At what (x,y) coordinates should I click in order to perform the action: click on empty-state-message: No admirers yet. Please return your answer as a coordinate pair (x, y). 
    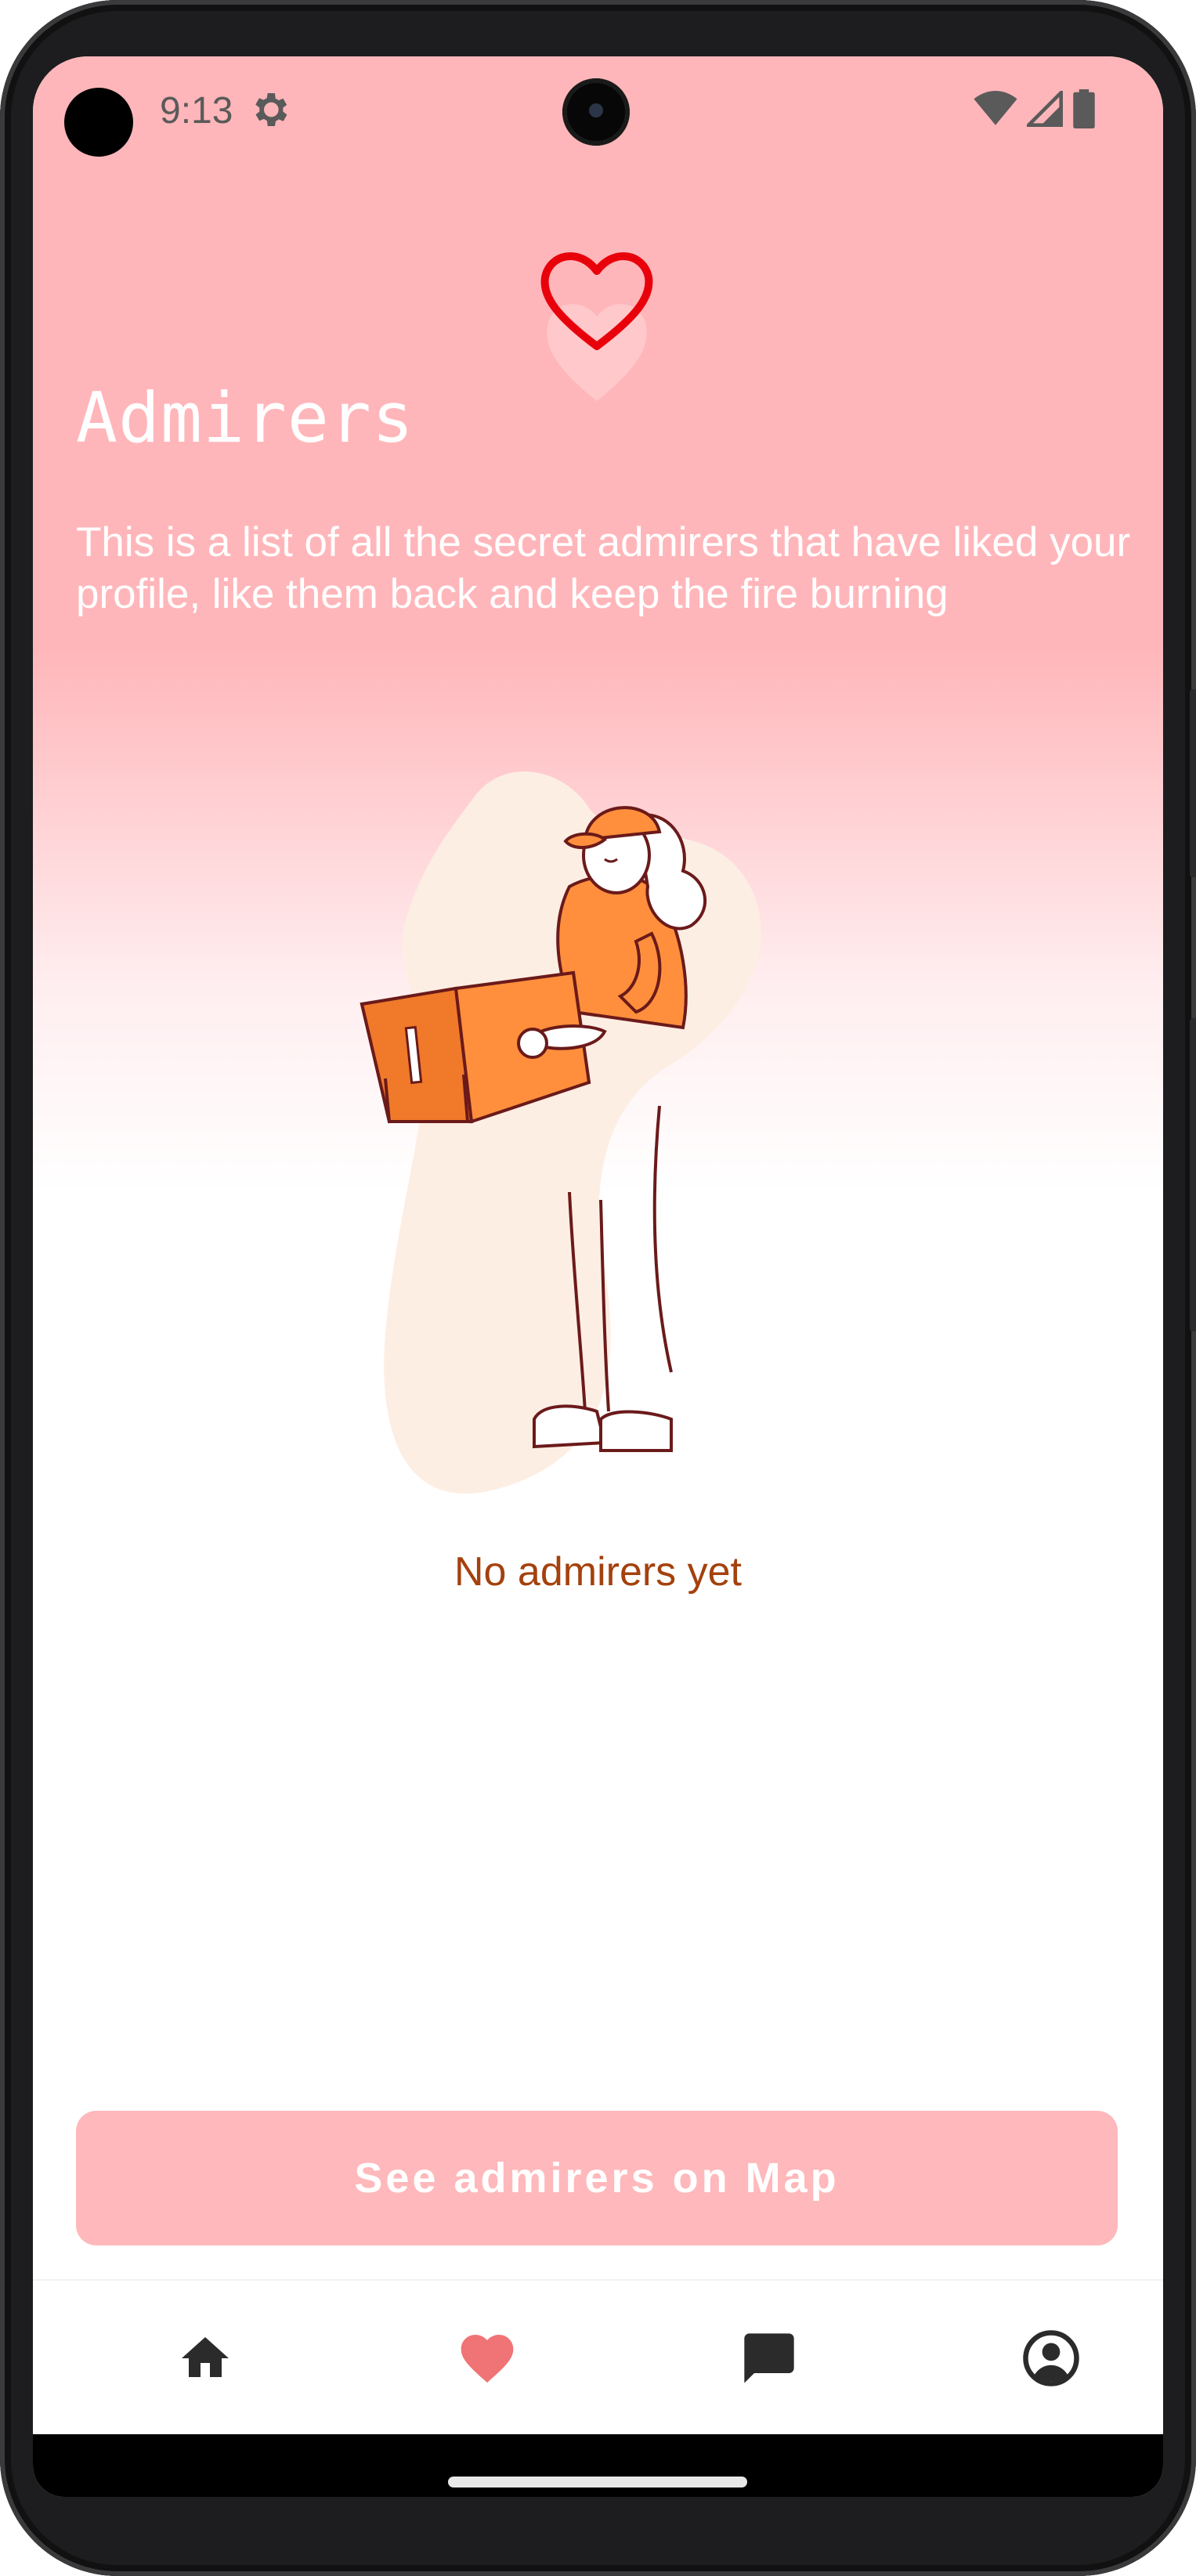
    Looking at the image, I should click on (598, 1572).